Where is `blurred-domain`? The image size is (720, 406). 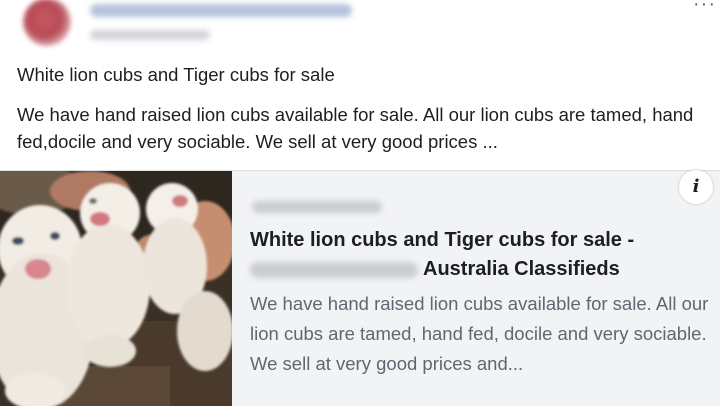
blurred-domain is located at coordinates (317, 207).